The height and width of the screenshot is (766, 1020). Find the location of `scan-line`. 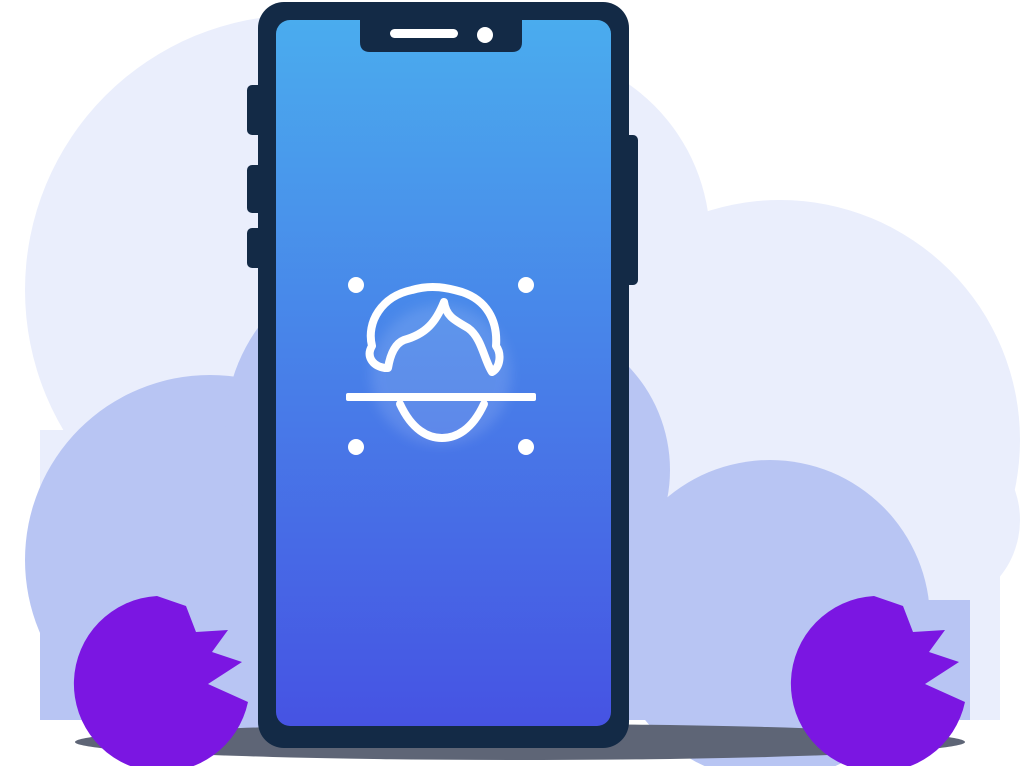

scan-line is located at coordinates (441, 397).